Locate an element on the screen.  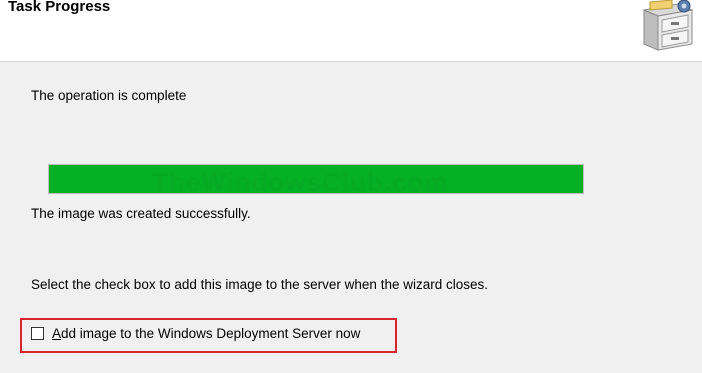
status-message: The operation is complete is located at coordinates (109, 95).